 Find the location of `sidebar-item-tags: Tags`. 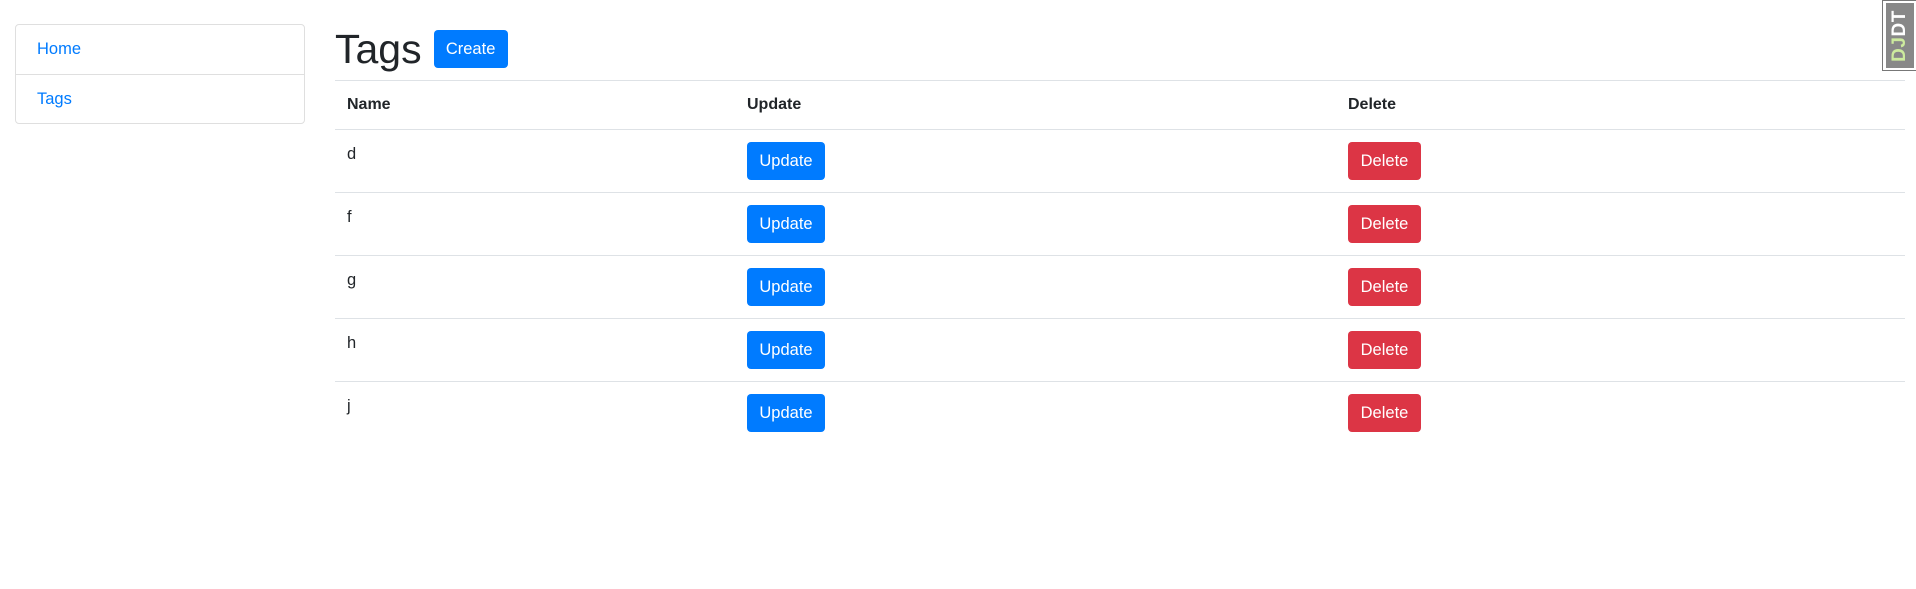

sidebar-item-tags: Tags is located at coordinates (160, 98).